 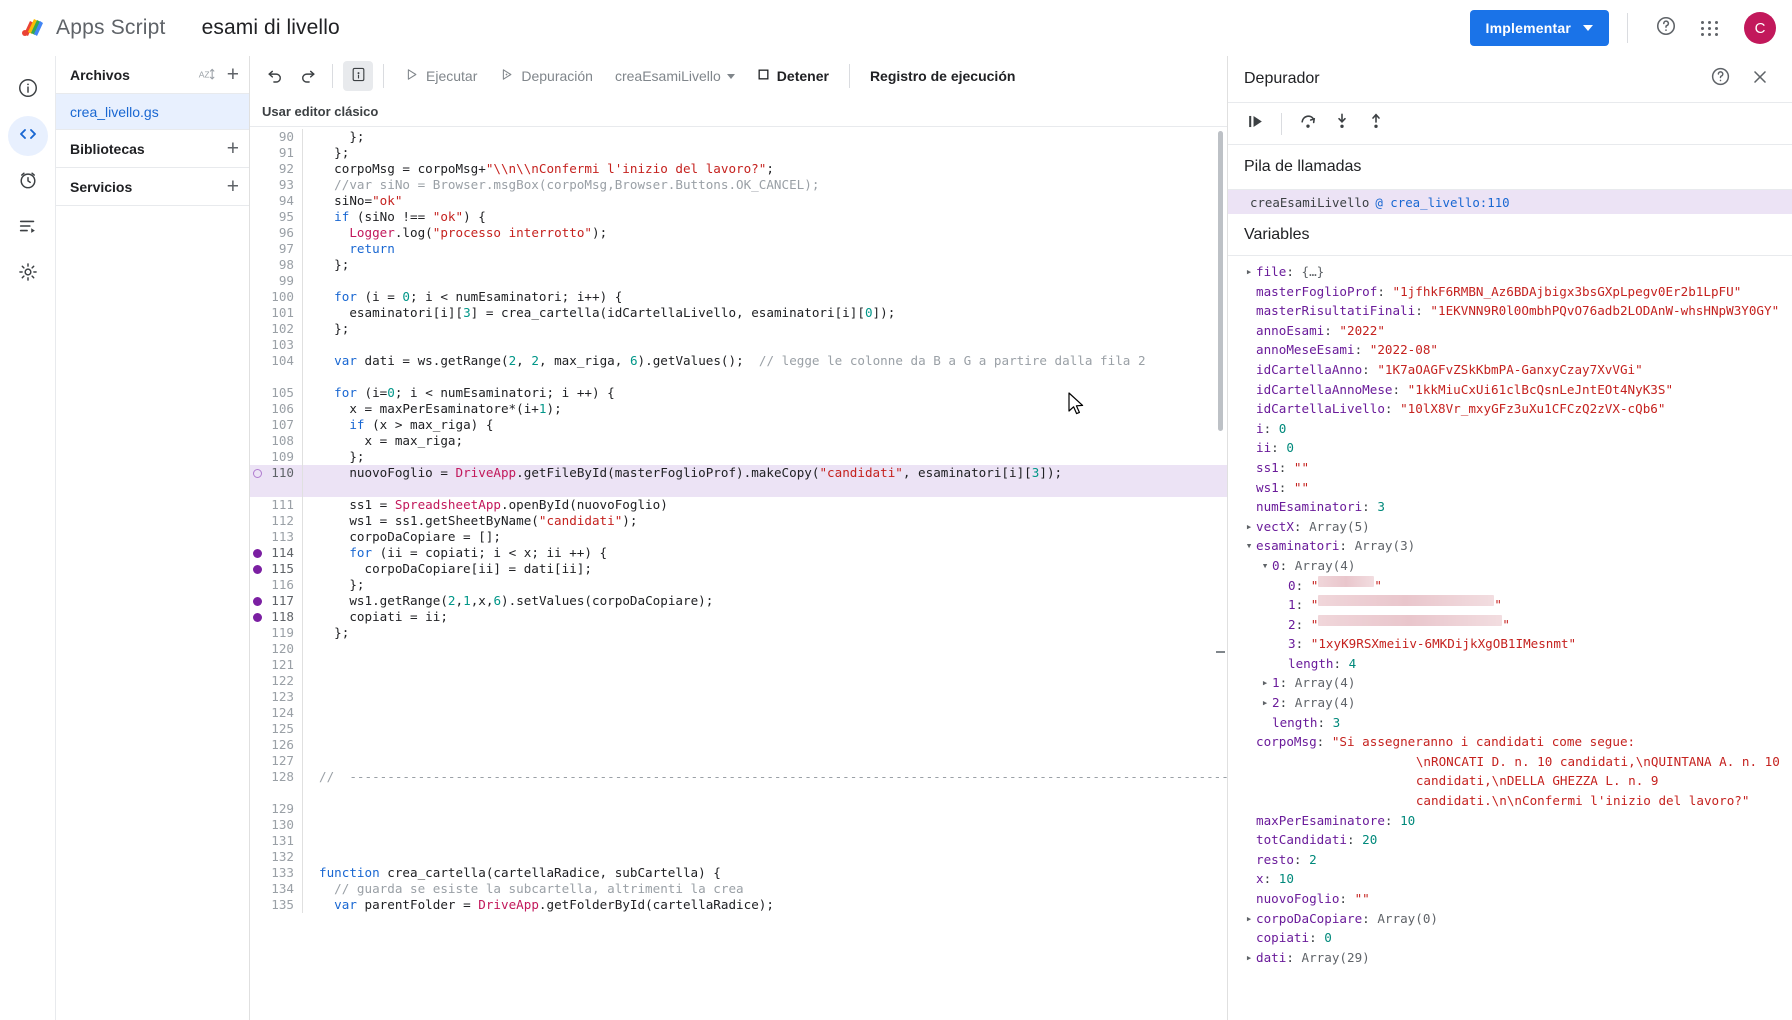 What do you see at coordinates (546, 76) in the screenshot?
I see `debug-button: Depuración` at bounding box center [546, 76].